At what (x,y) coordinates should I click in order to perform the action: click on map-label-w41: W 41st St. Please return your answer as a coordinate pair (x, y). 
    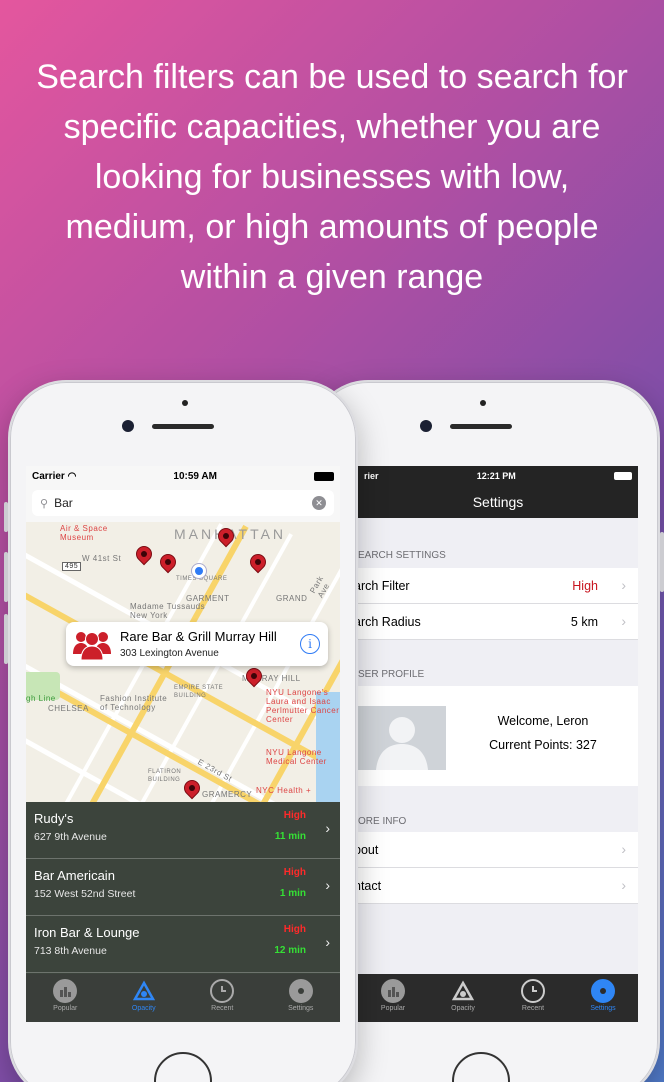
    Looking at the image, I should click on (102, 558).